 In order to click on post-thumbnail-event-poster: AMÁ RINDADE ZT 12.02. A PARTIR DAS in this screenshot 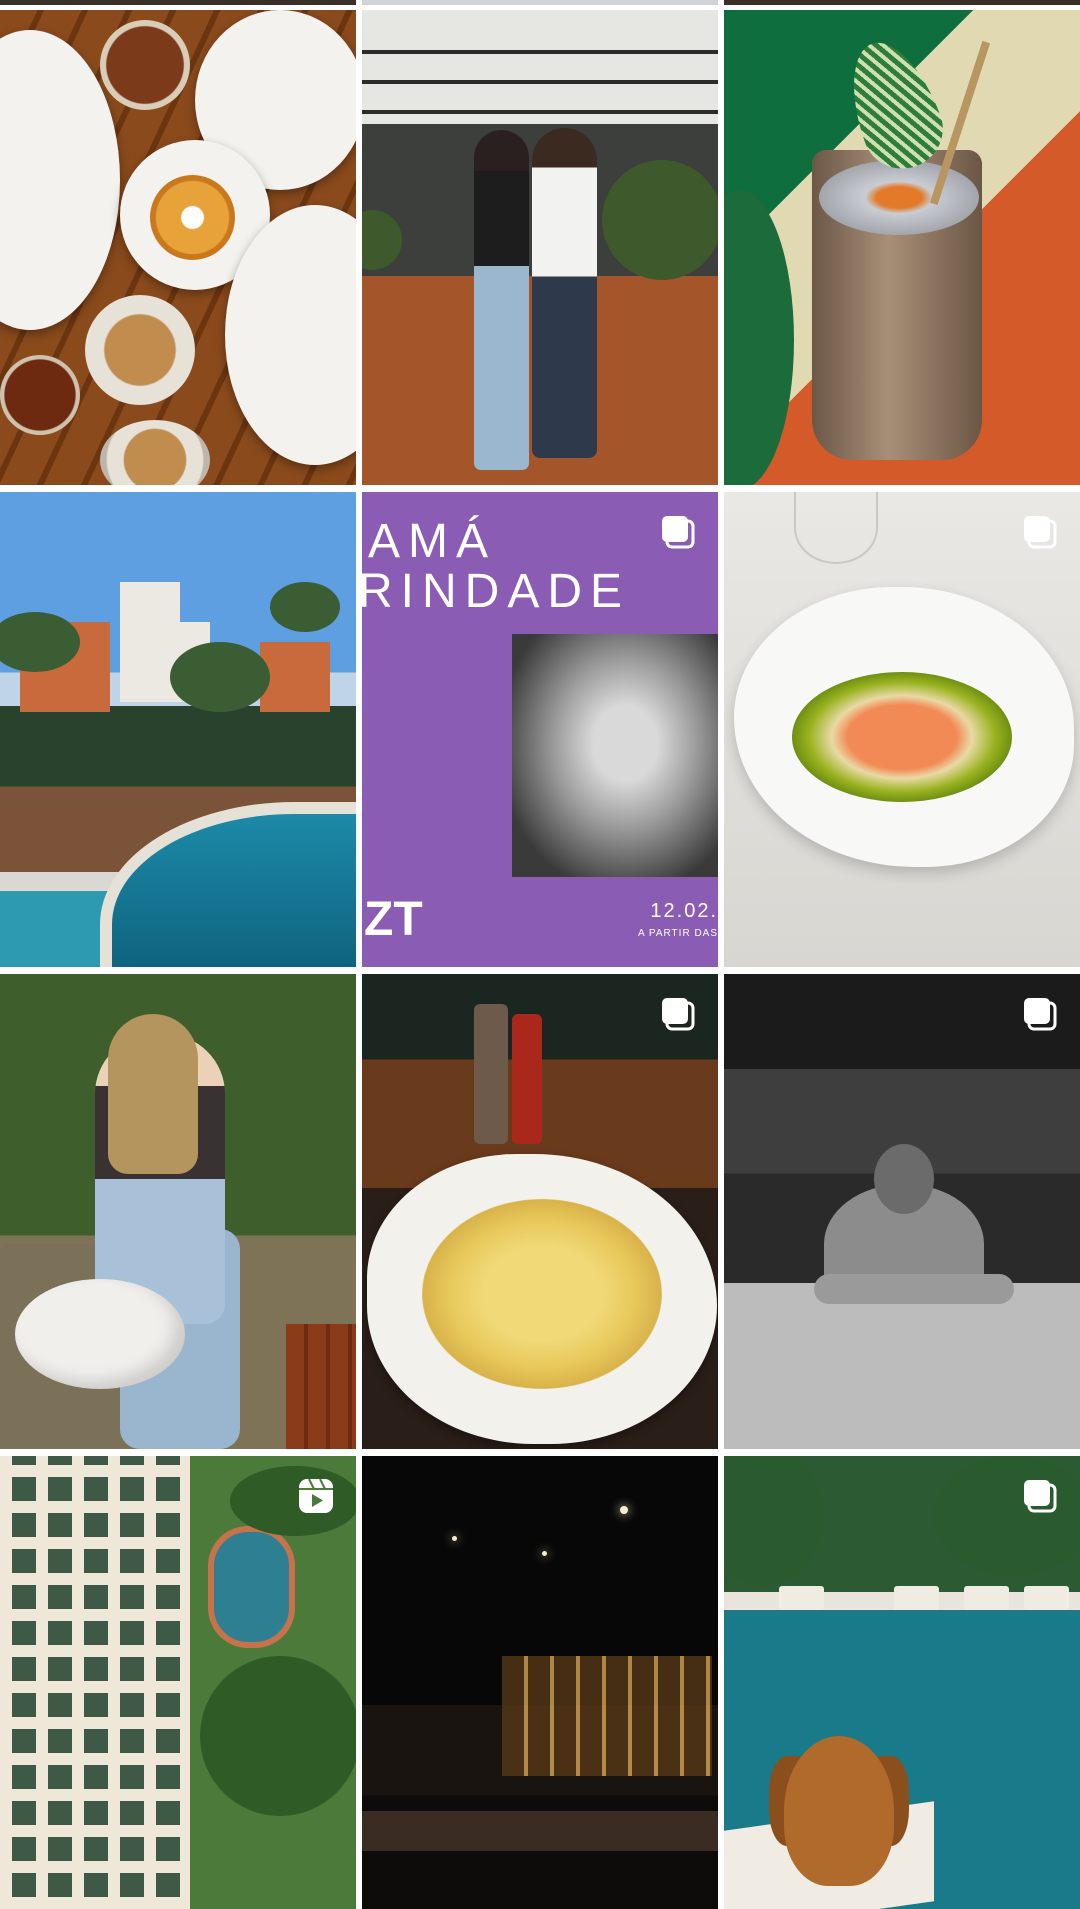, I will do `click(540, 729)`.